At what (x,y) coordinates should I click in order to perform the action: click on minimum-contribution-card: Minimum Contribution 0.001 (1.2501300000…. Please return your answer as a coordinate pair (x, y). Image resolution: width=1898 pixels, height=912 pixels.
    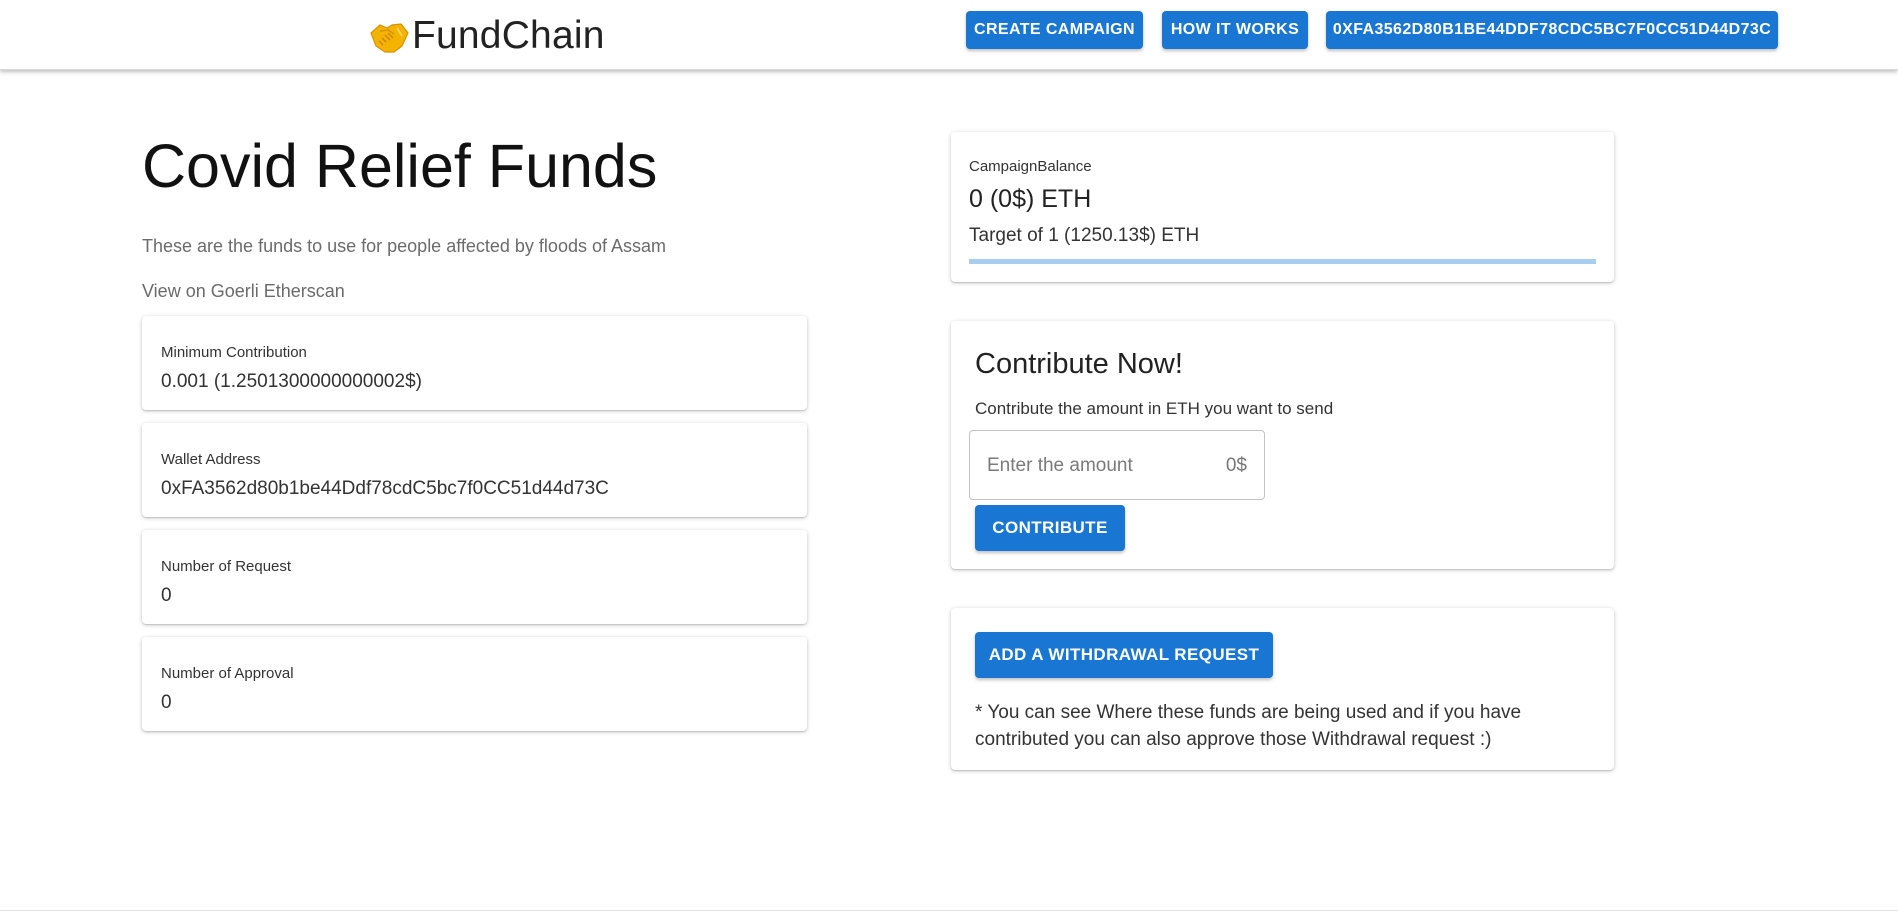
    Looking at the image, I should click on (474, 363).